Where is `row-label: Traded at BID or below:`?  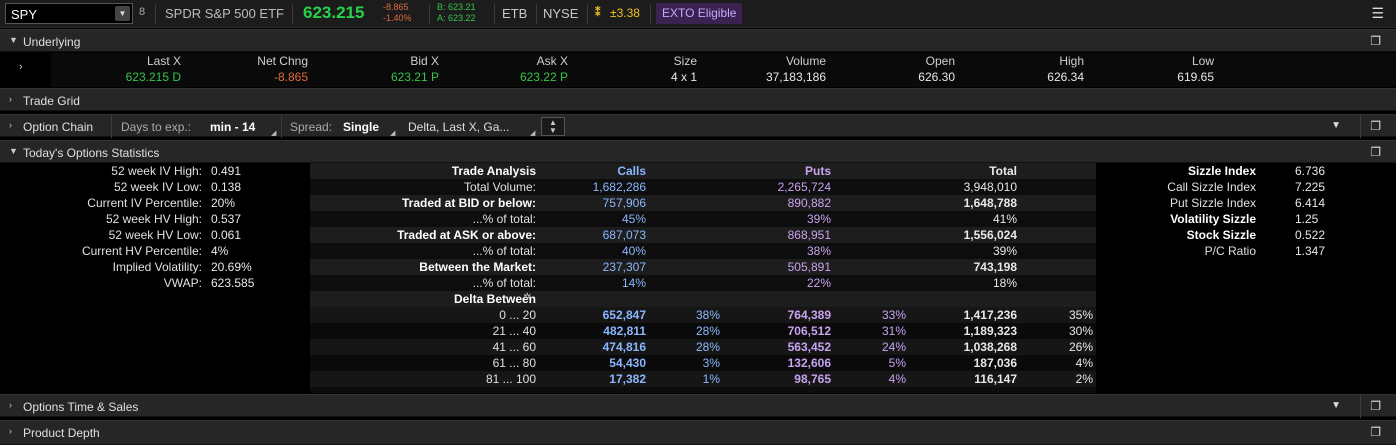 row-label: Traded at BID or below: is located at coordinates (468, 203).